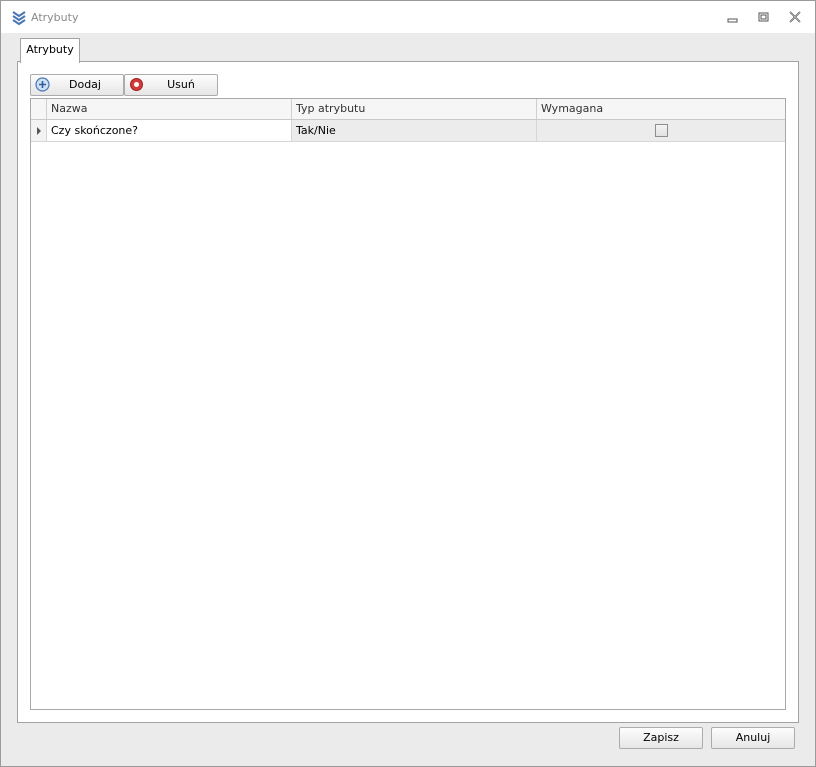 The width and height of the screenshot is (816, 767). I want to click on column-header-typ-atrybutu: Typ atrybutu, so click(414, 109).